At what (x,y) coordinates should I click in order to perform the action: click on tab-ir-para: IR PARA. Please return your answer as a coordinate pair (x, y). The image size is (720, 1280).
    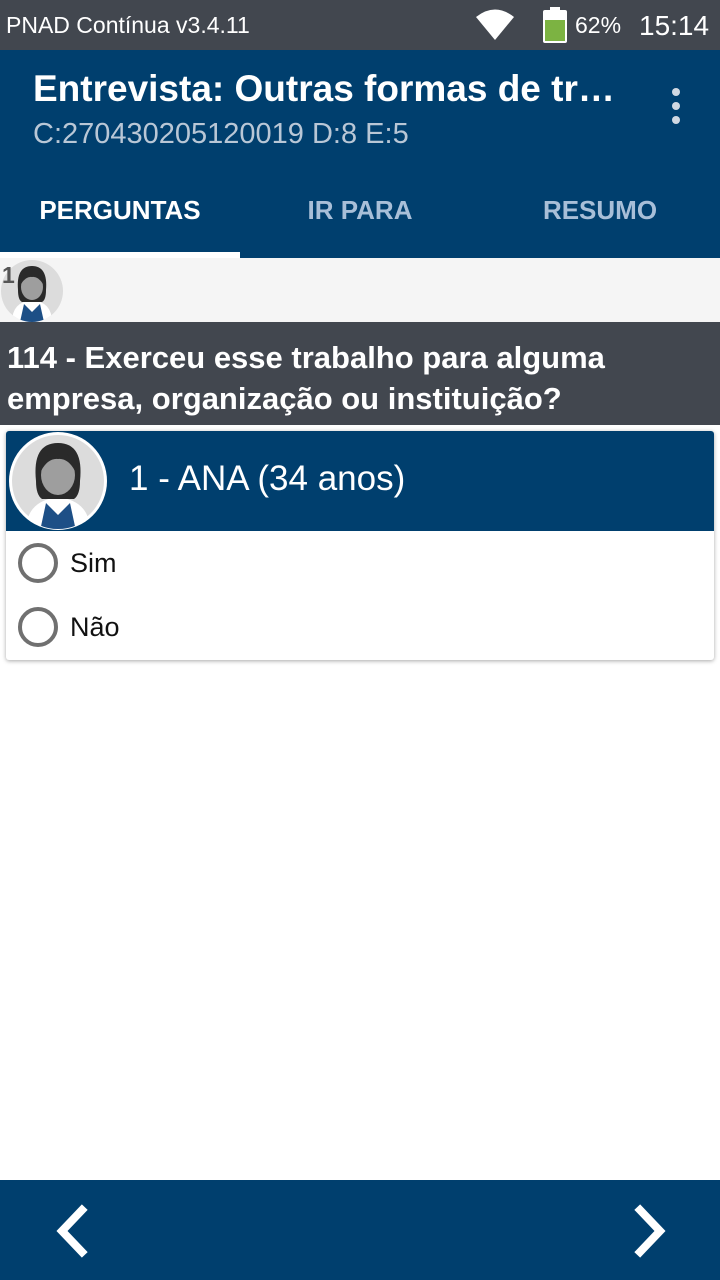
    Looking at the image, I should click on (360, 210).